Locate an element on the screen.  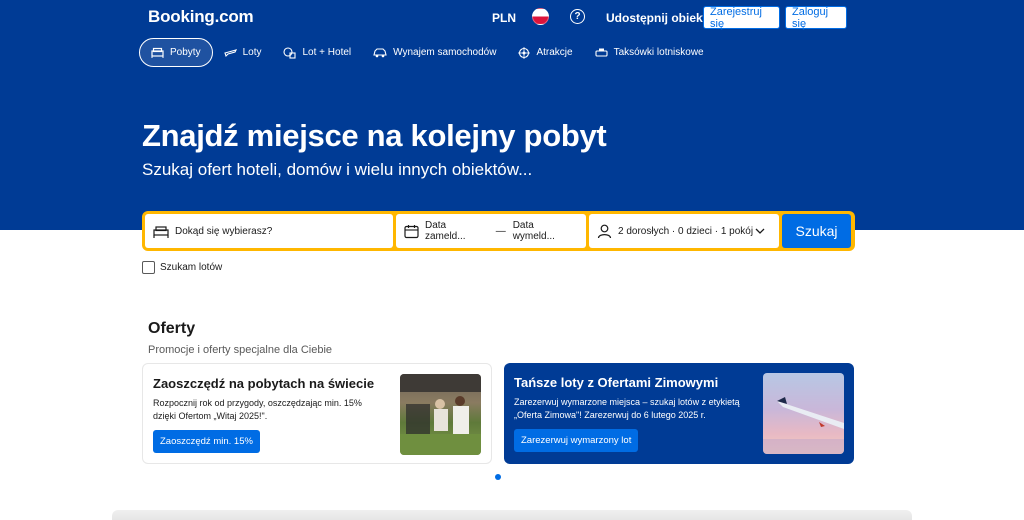
list-property-link: Udostępnij obiekt is located at coordinates (656, 18).